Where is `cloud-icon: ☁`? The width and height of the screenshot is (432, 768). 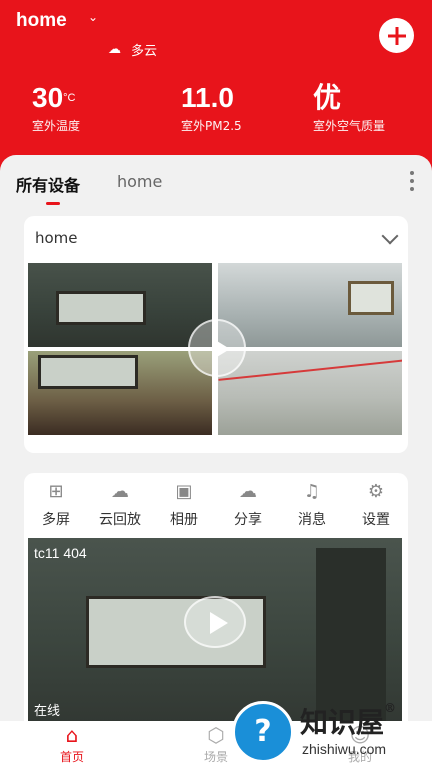 cloud-icon: ☁ is located at coordinates (114, 49).